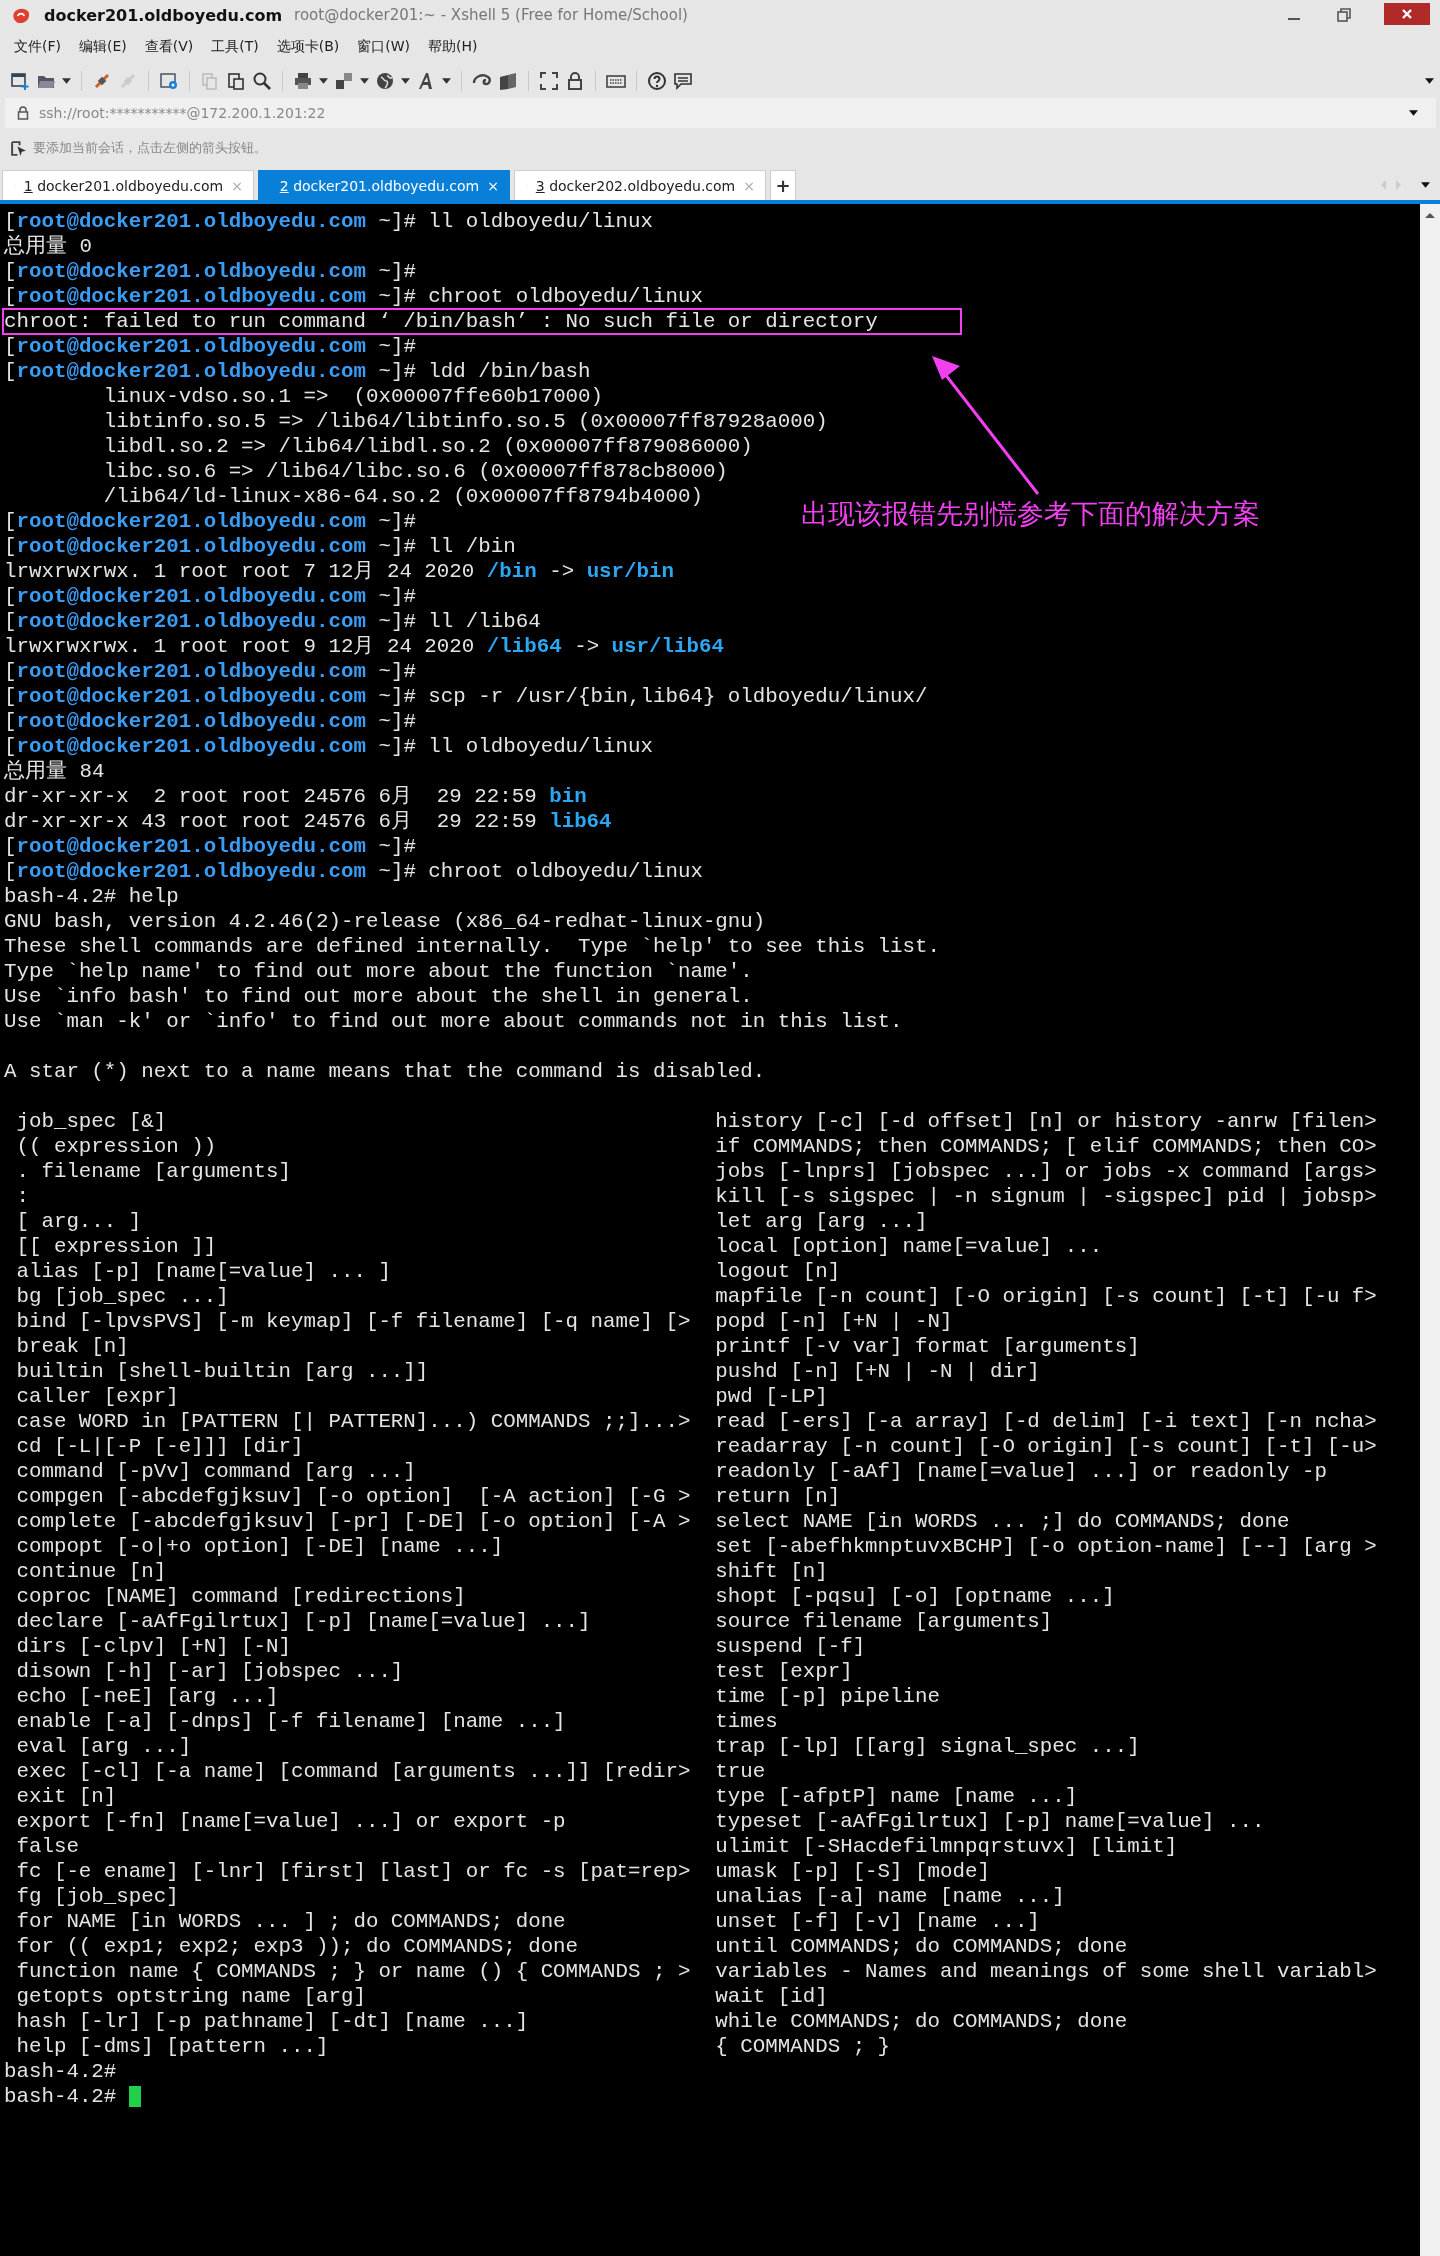  Describe the element at coordinates (60, 2096) in the screenshot. I see `terminal-line: bash-4.2#` at that location.